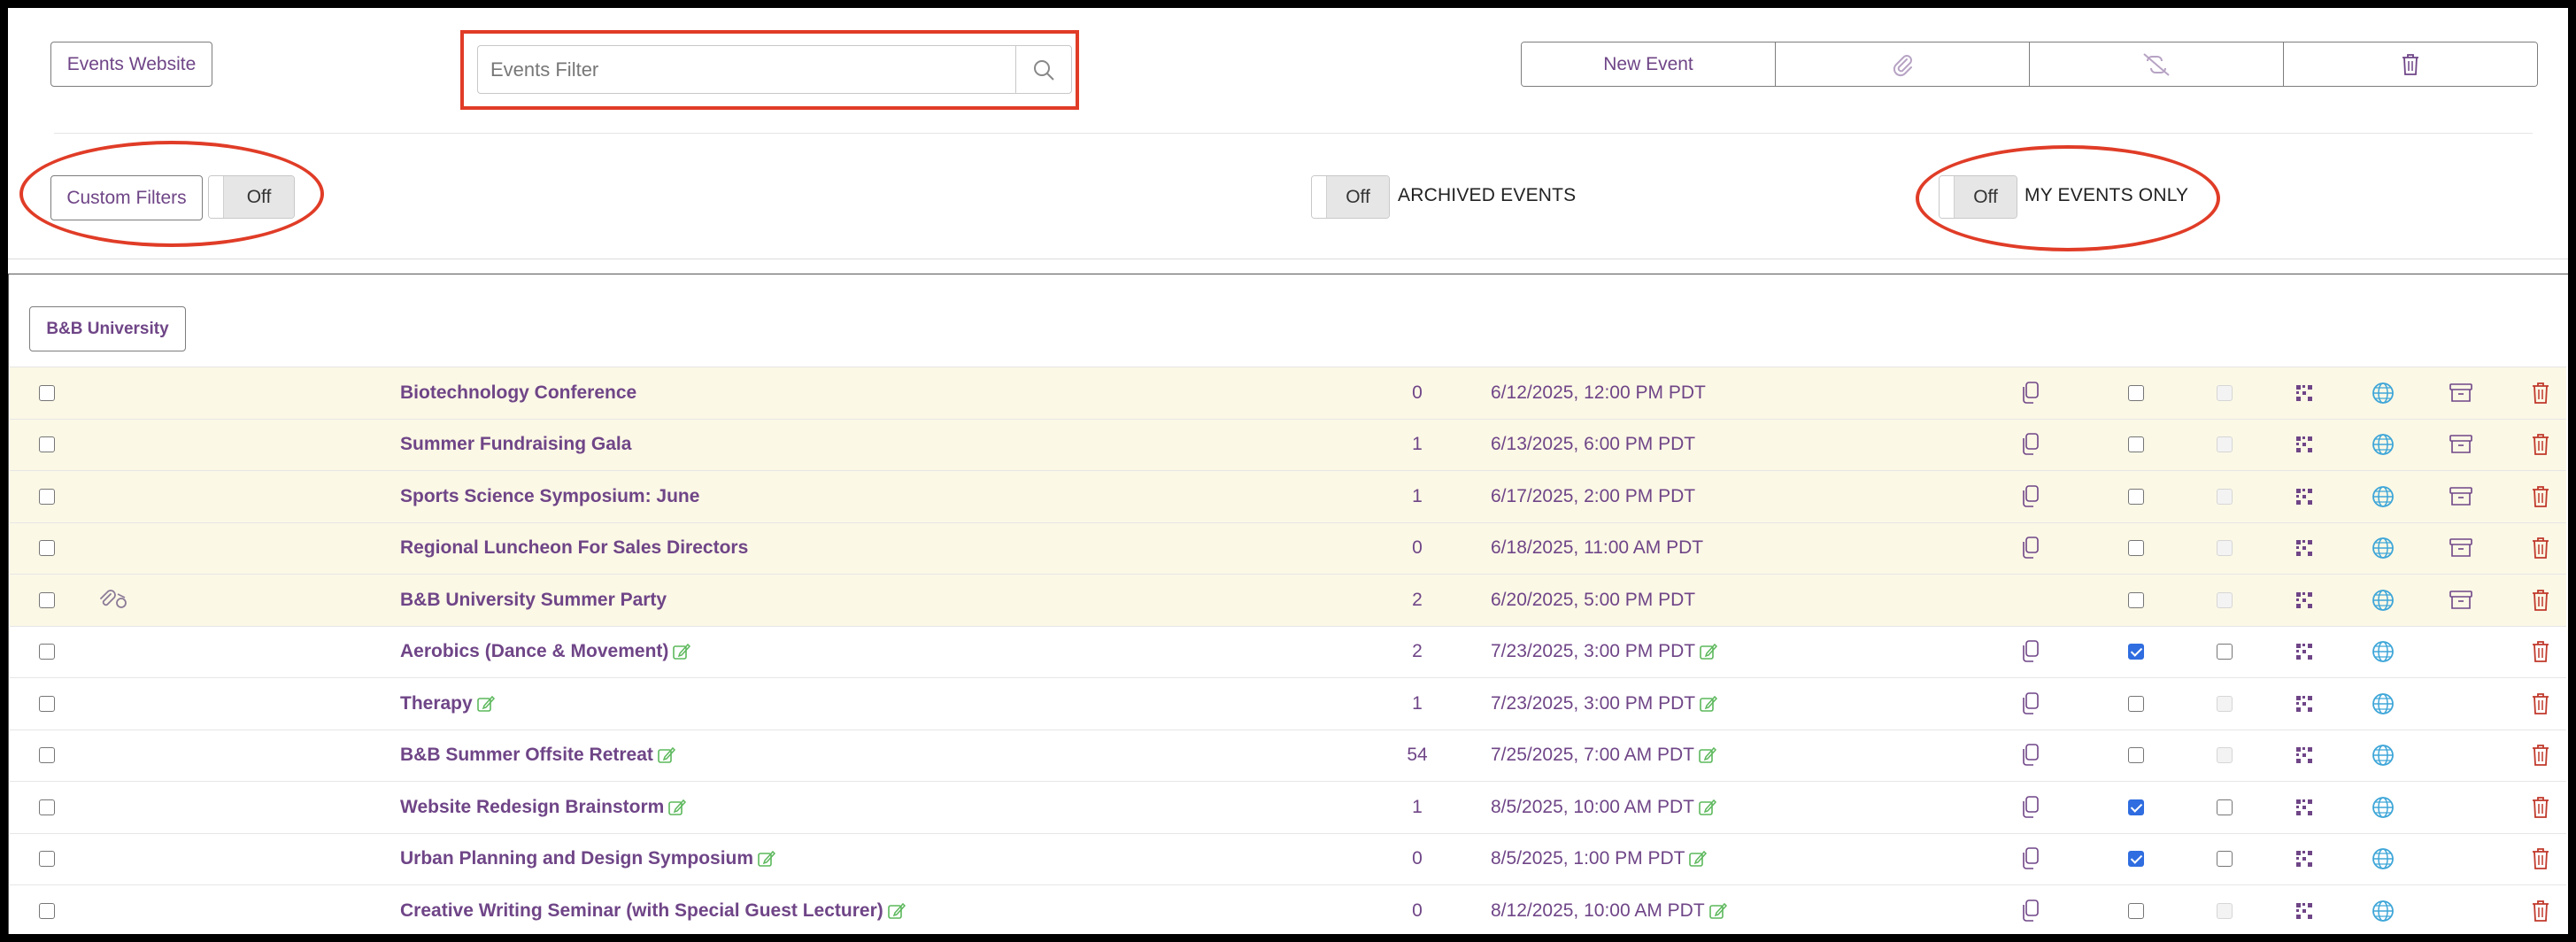 The height and width of the screenshot is (942, 2576). Describe the element at coordinates (533, 600) in the screenshot. I see `event-name-link: B&B University Summer Party` at that location.